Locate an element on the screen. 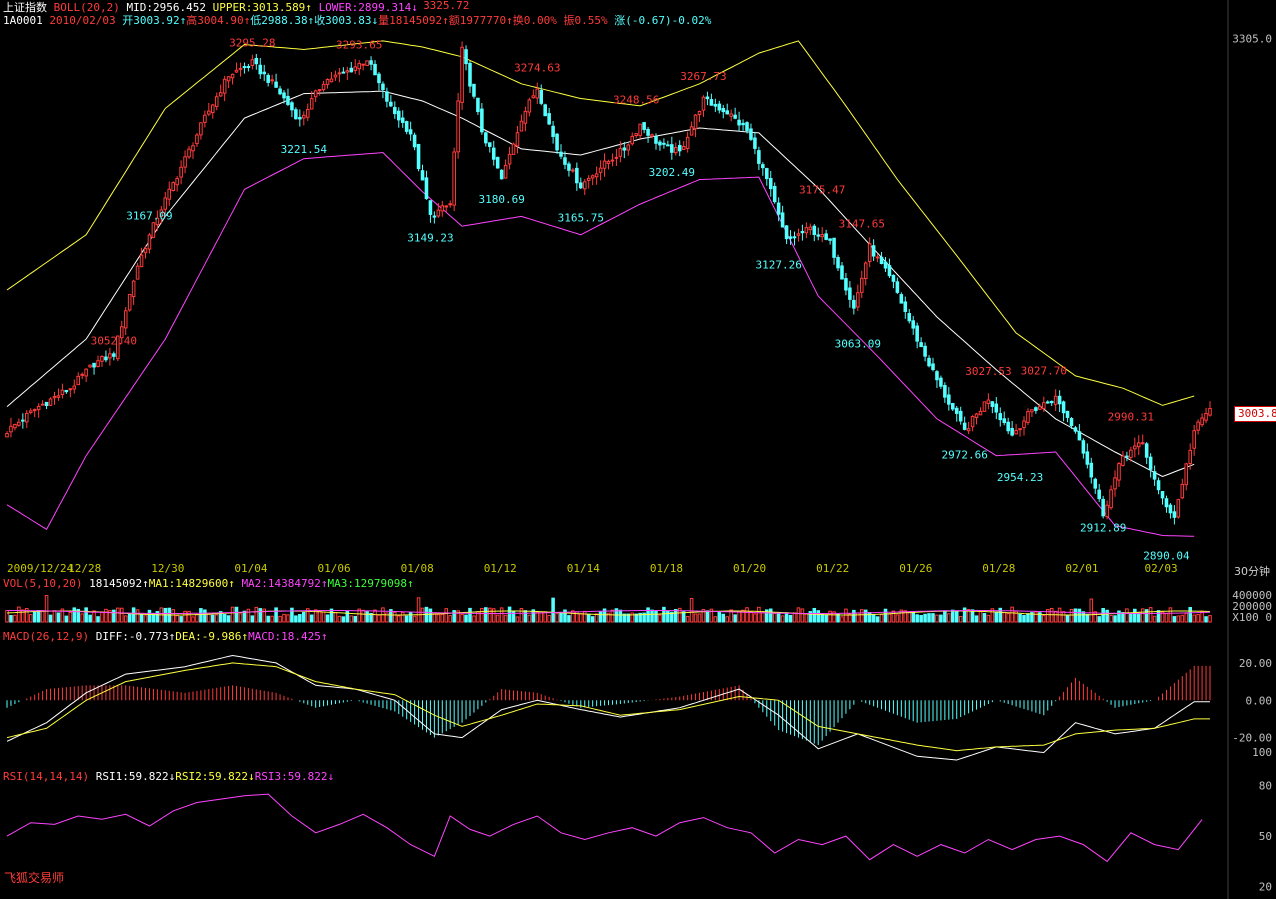 Image resolution: width=1276 pixels, height=899 pixels. quote-turnover: 换0.00% is located at coordinates (534, 20).